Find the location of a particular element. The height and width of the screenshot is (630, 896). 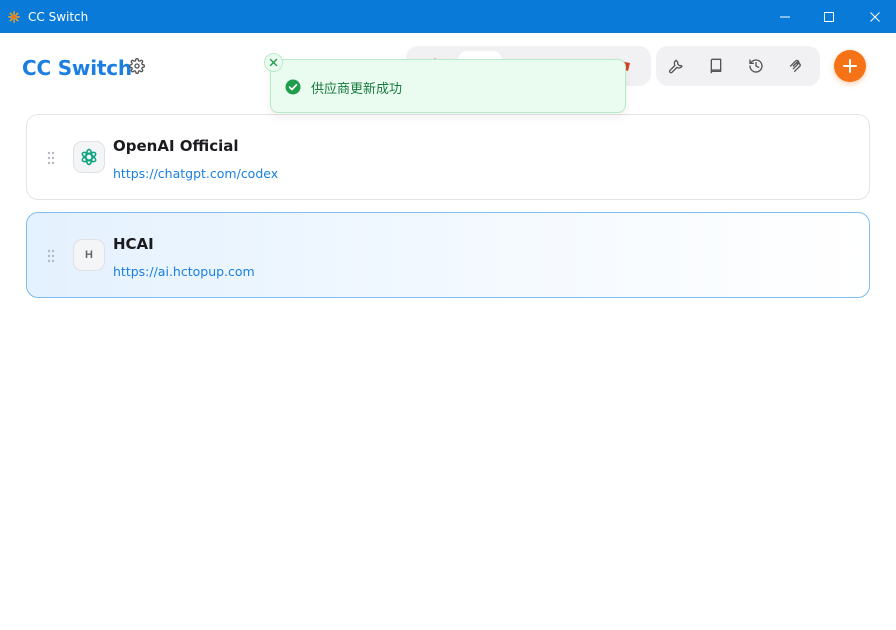

gear-icon is located at coordinates (137, 66).